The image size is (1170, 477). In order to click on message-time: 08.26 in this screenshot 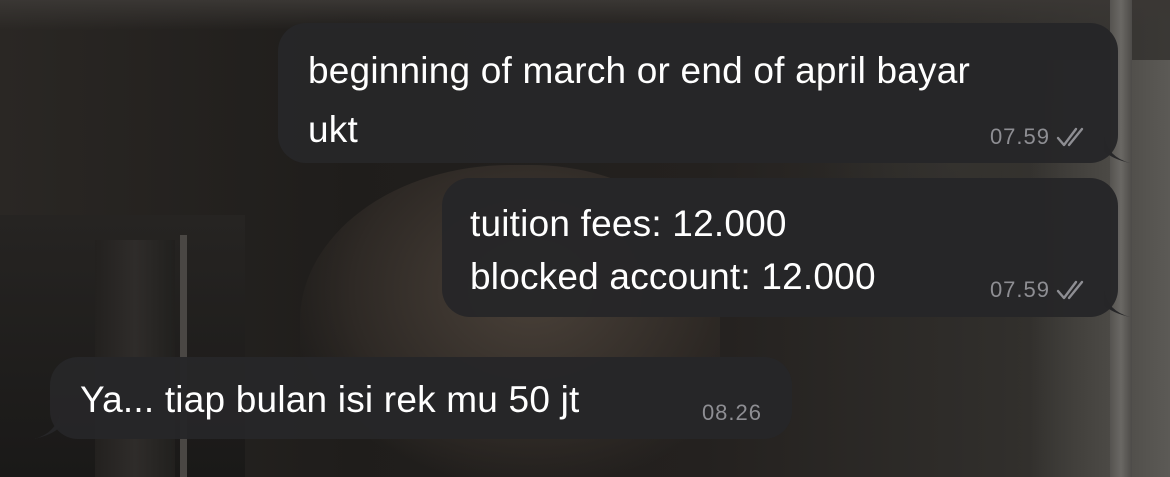, I will do `click(731, 412)`.